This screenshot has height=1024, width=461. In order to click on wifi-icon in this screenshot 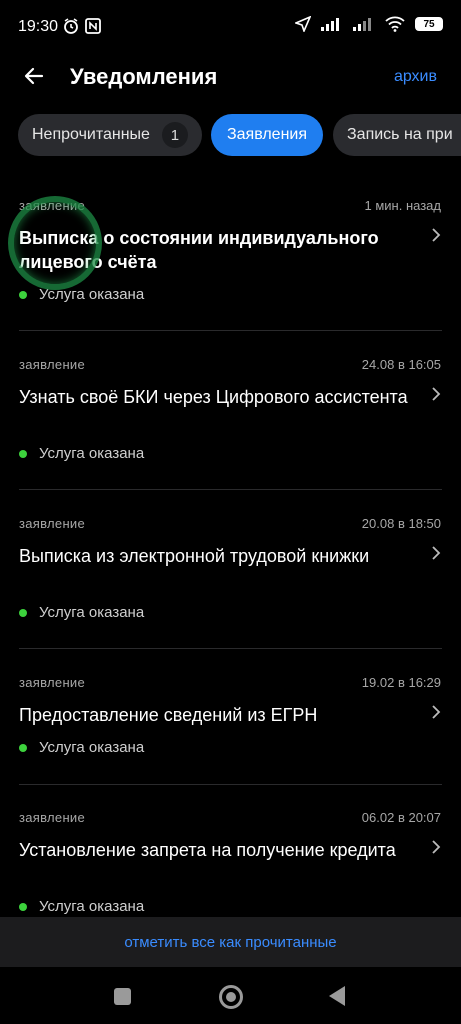, I will do `click(395, 24)`.